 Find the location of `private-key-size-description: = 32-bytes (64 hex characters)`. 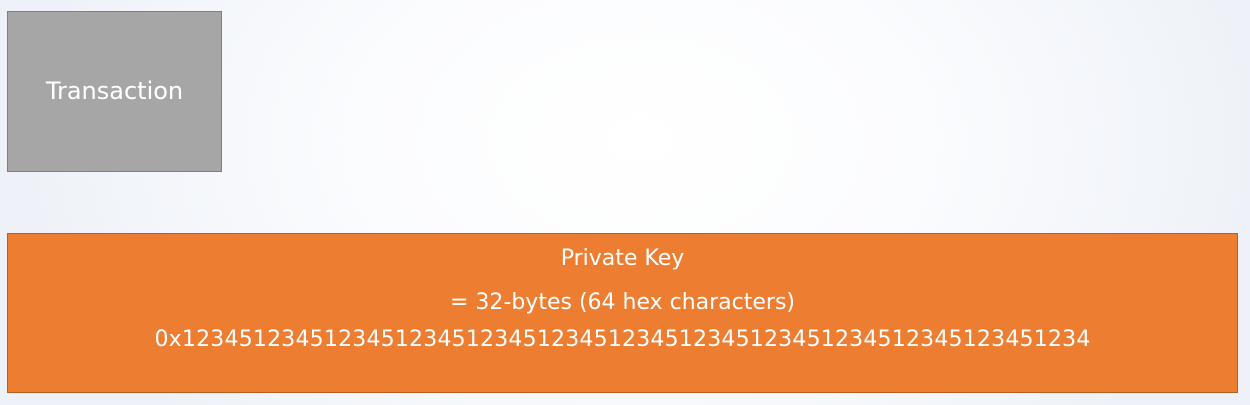

private-key-size-description: = 32-bytes (64 hex characters) is located at coordinates (622, 302).